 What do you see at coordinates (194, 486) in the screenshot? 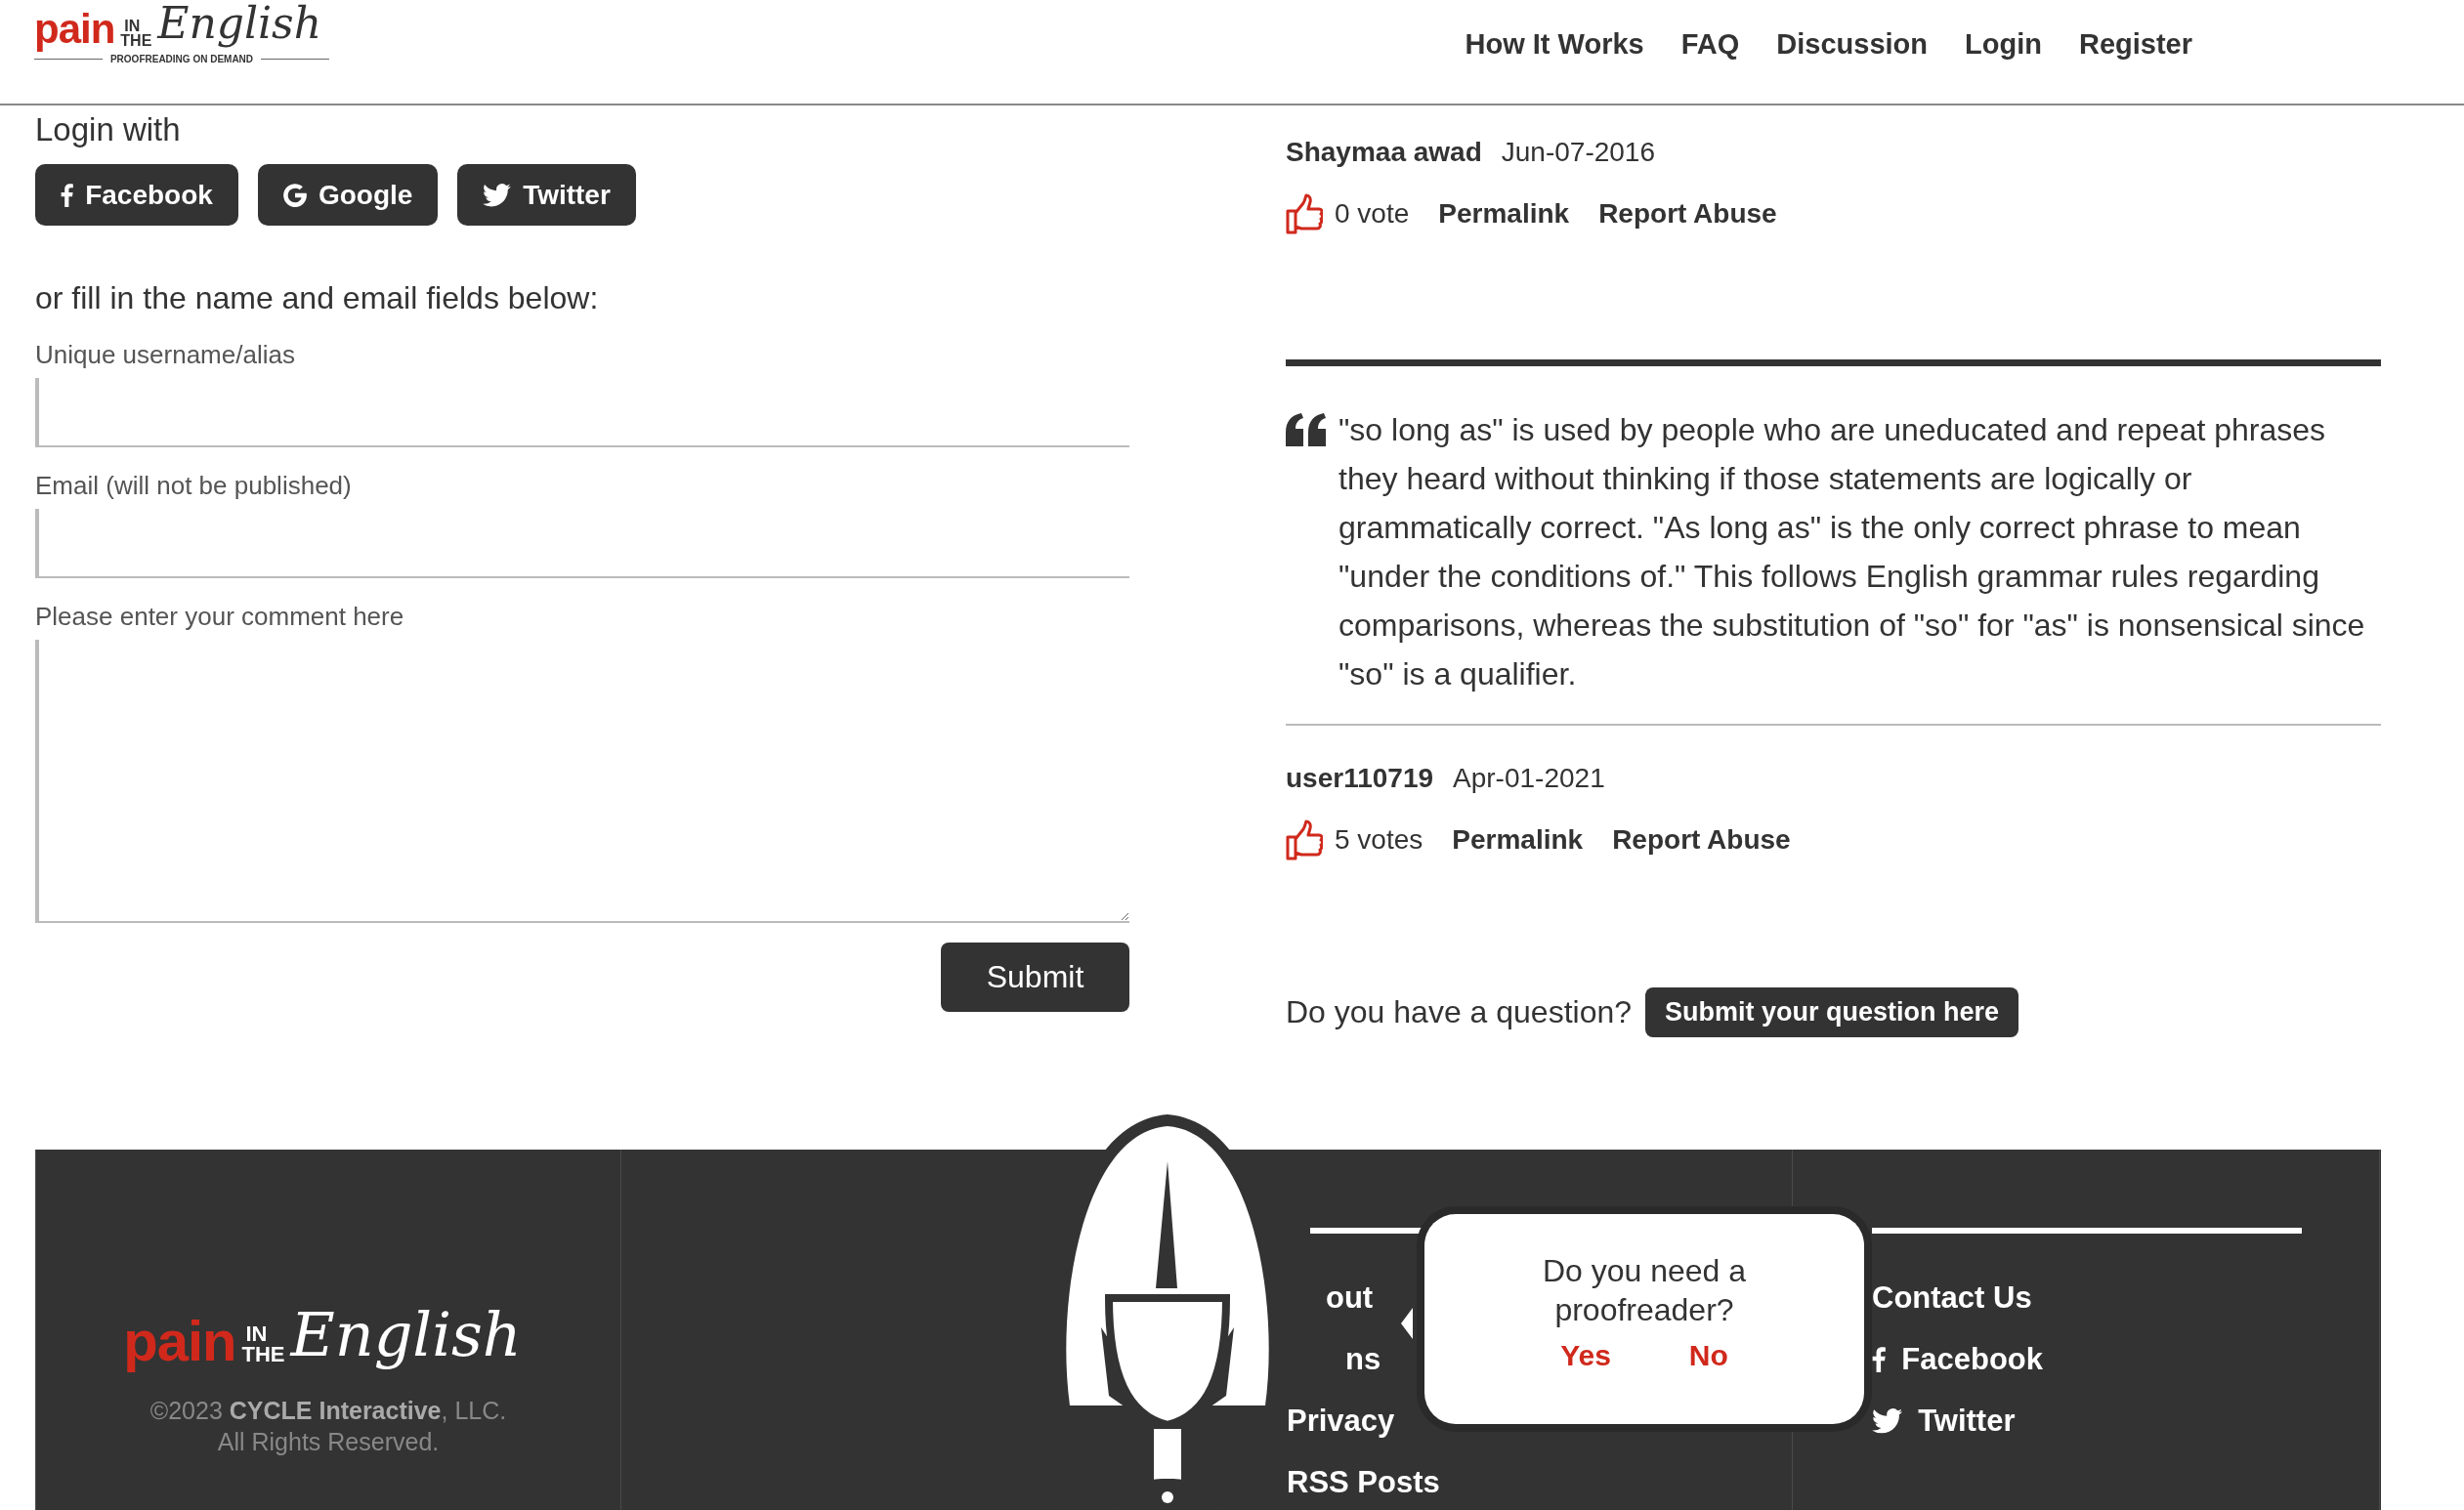
I see `field-label: Email (will not be published)` at bounding box center [194, 486].